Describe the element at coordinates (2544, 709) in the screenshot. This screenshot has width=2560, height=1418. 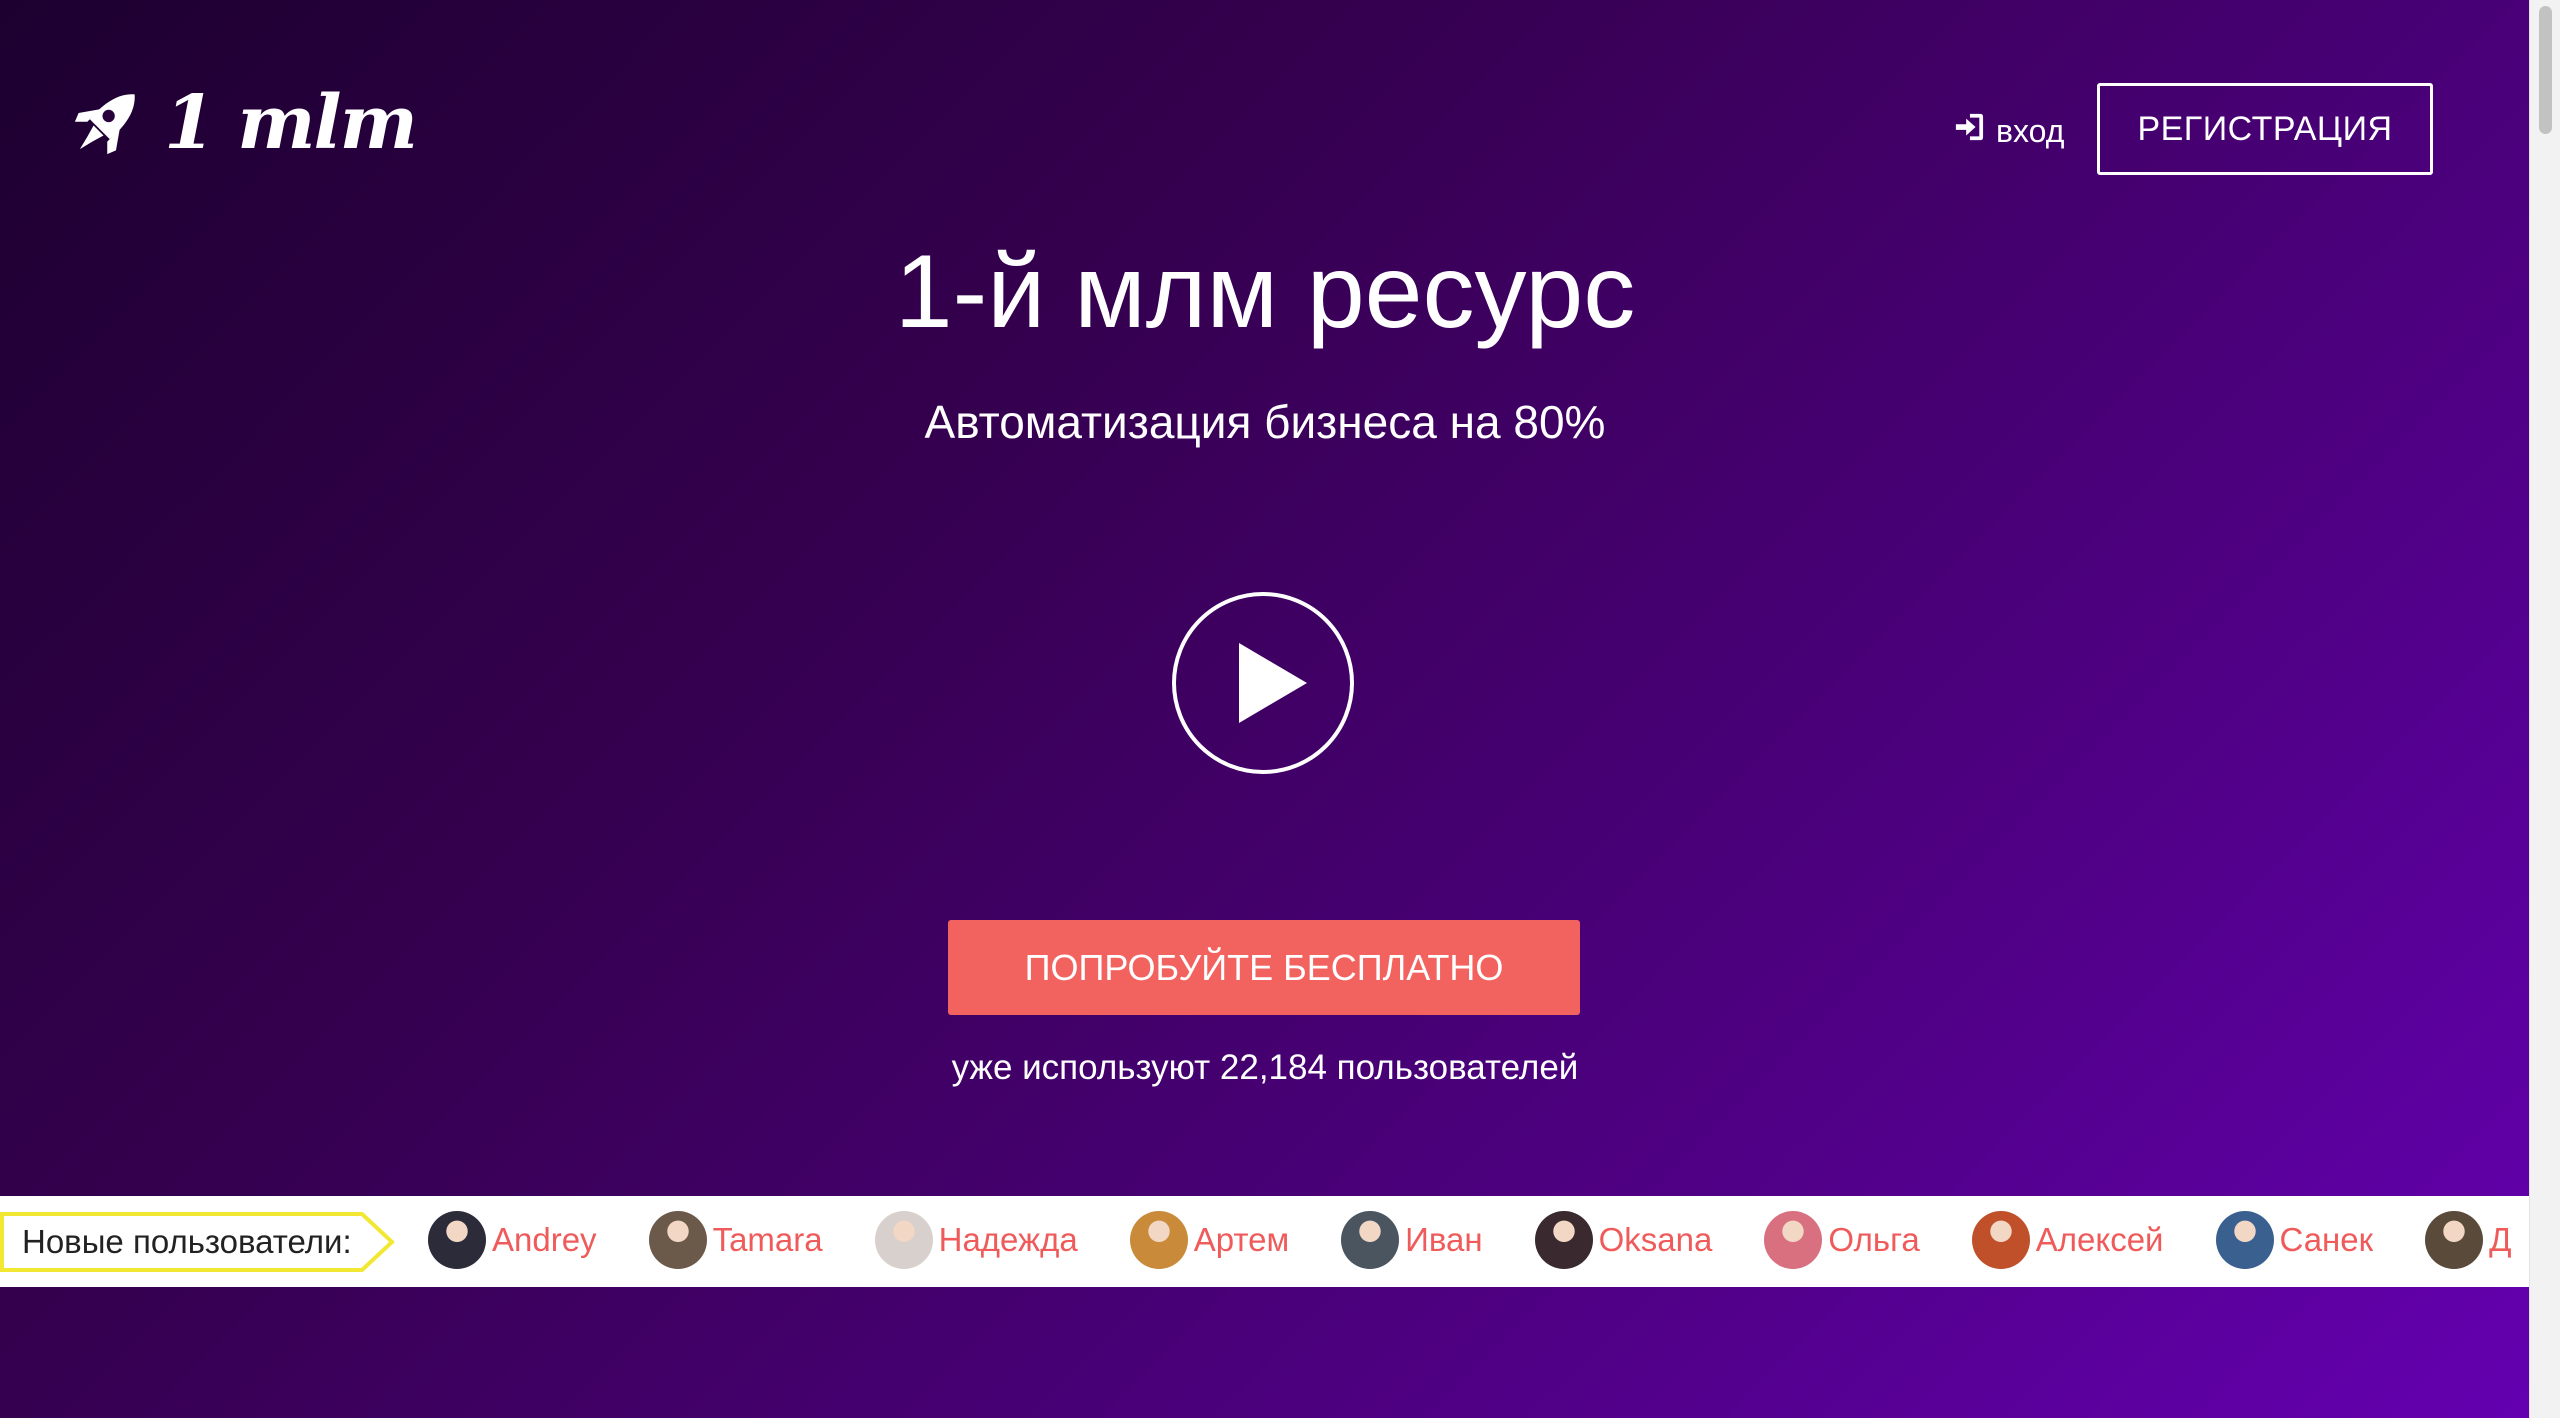
I see `scrollbar` at that location.